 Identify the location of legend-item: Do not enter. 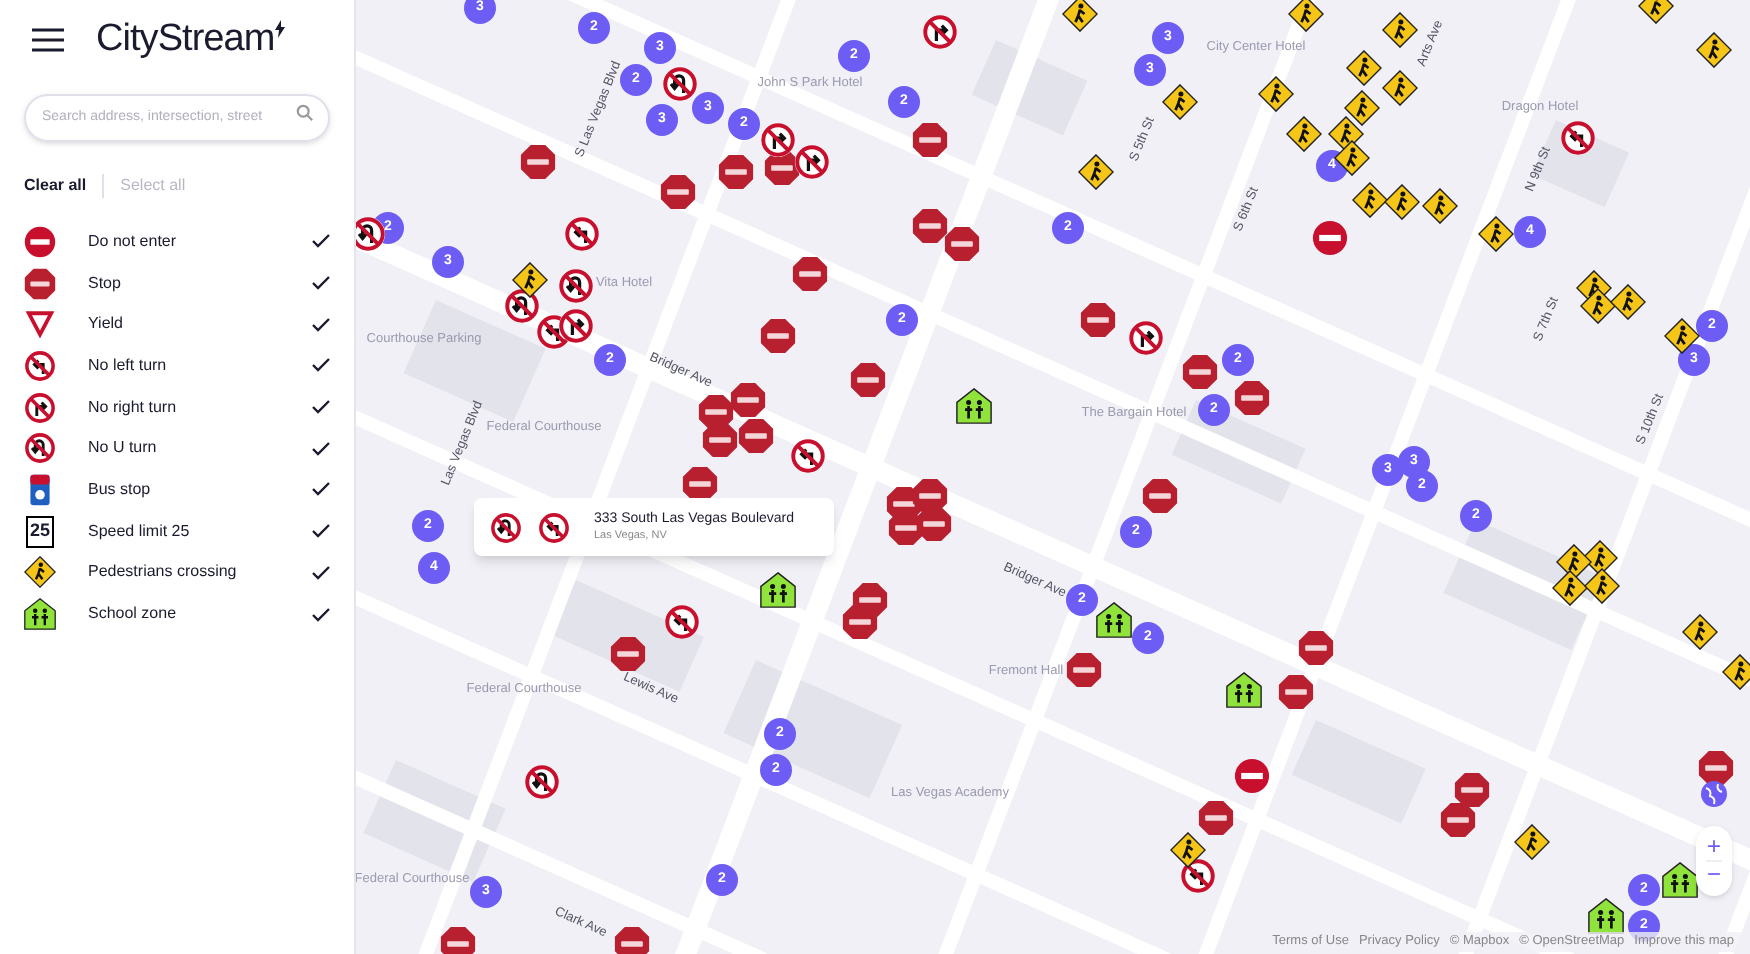
(177, 242).